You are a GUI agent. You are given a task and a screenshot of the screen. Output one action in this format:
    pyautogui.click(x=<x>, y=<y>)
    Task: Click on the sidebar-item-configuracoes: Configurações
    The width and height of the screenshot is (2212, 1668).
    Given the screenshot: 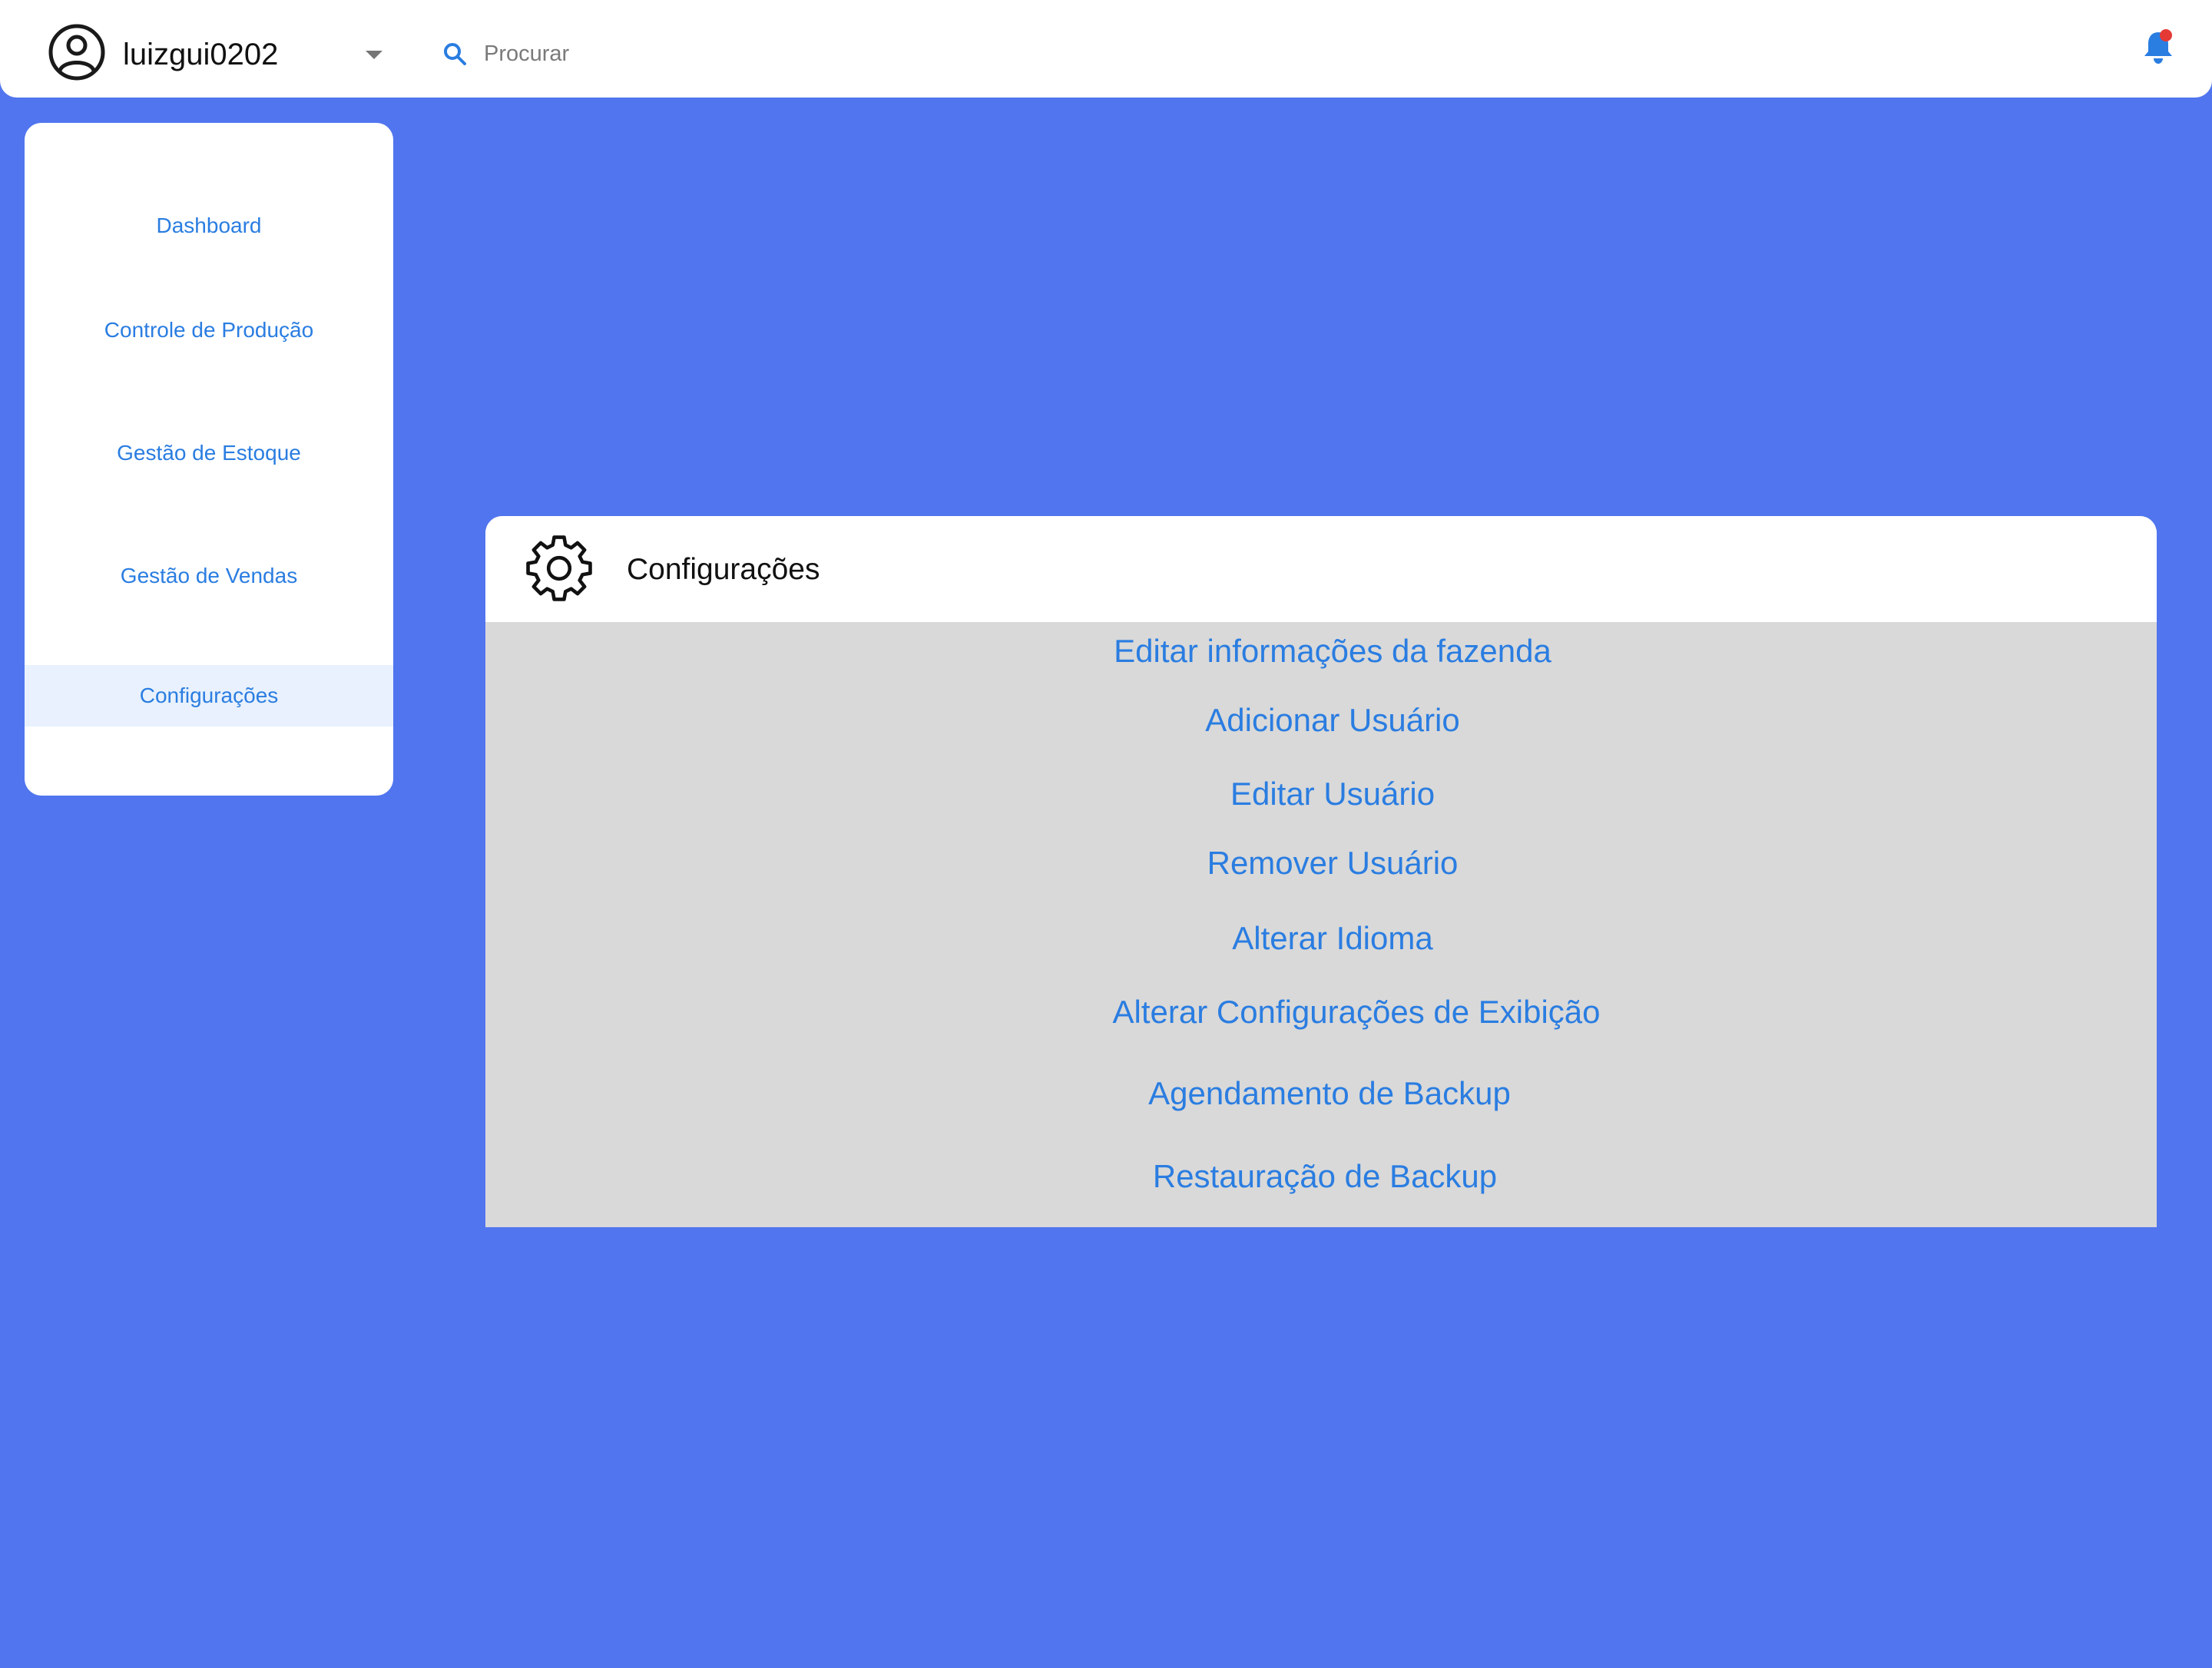 What is the action you would take?
    pyautogui.click(x=209, y=695)
    